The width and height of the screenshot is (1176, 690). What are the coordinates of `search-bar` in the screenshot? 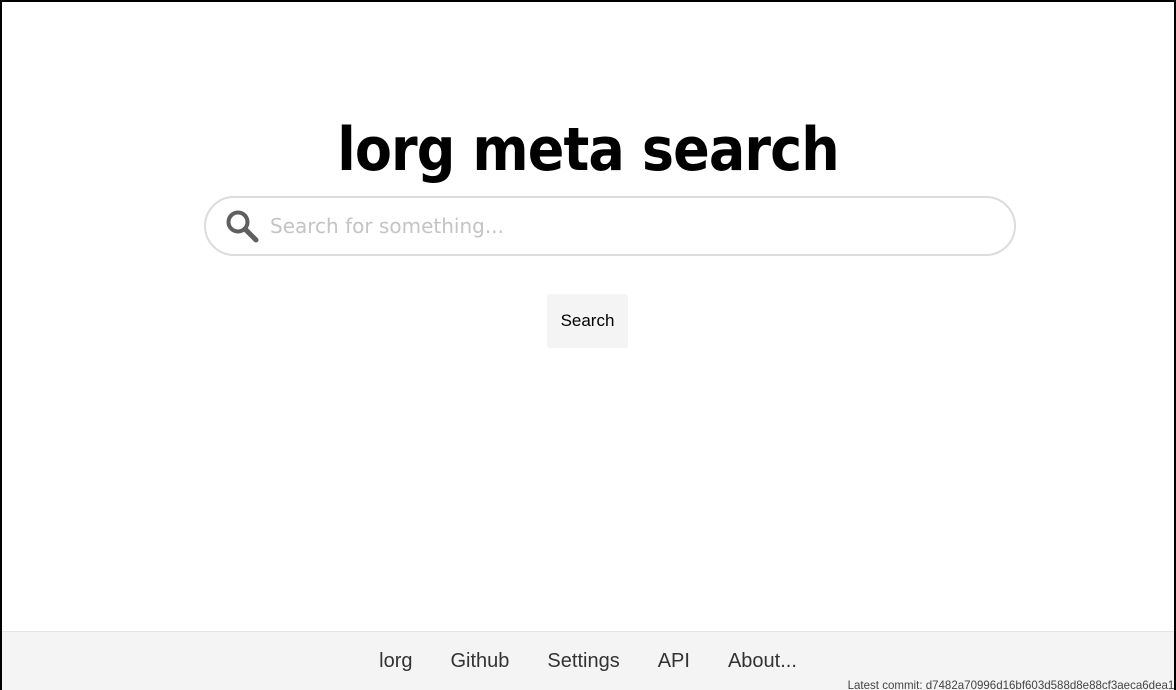 It's located at (610, 226).